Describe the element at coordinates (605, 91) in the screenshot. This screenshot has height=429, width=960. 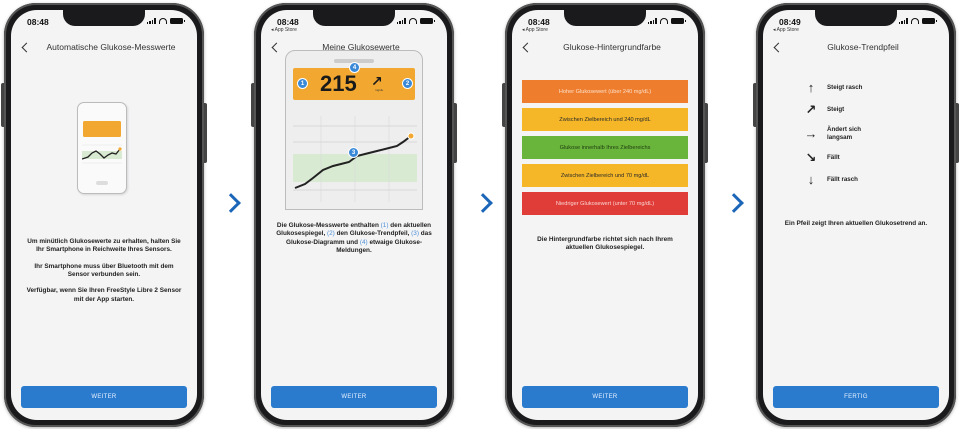
I see `band-high: Hoher Glukosewert (über 240 mg/dL)` at that location.